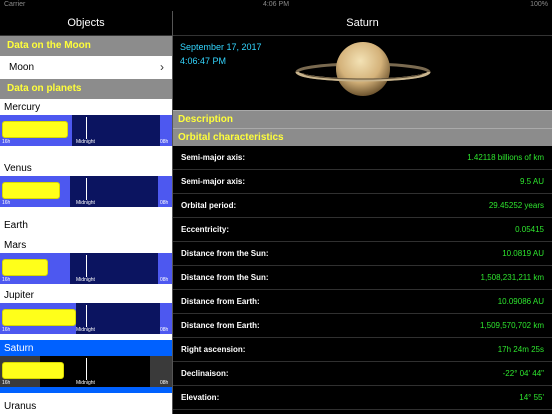  I want to click on detail-header: September 17, 2017 4:06:47 PM, so click(362, 73).